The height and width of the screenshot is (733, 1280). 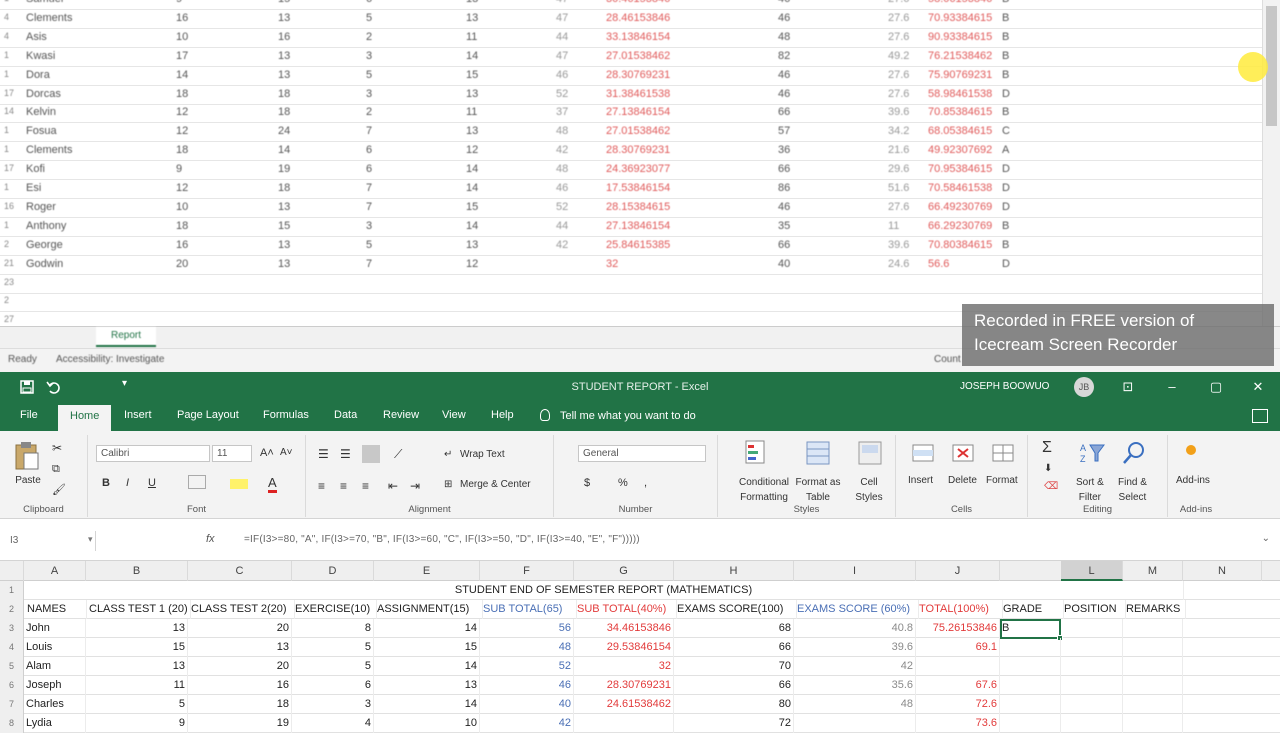 I want to click on format-painter-icon: 🖌, so click(x=59, y=489).